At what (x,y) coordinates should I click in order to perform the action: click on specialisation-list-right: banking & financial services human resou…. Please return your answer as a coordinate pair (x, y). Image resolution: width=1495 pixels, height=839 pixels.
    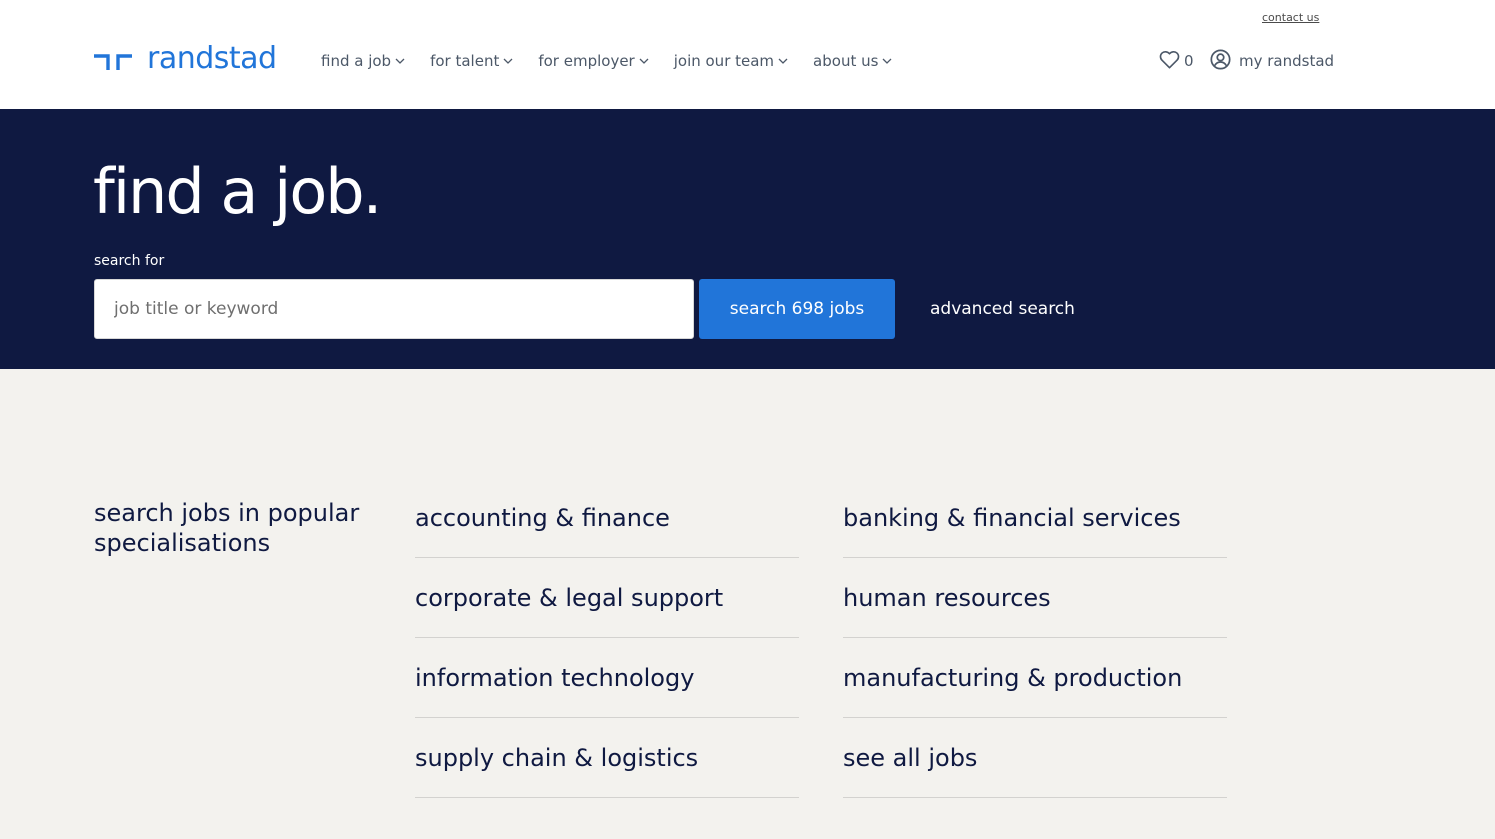
    Looking at the image, I should click on (1035, 638).